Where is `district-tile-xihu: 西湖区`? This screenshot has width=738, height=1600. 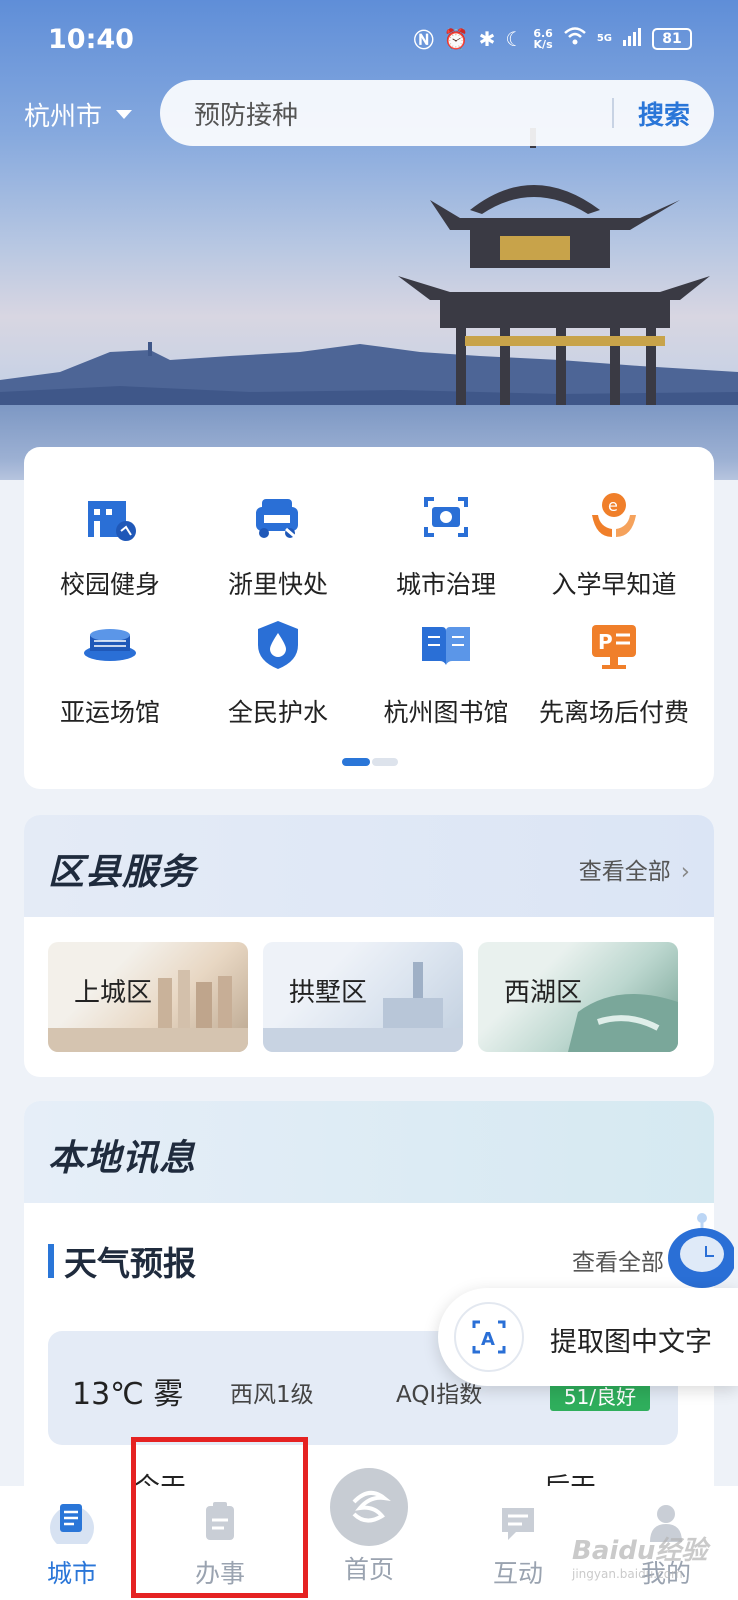 district-tile-xihu: 西湖区 is located at coordinates (578, 997).